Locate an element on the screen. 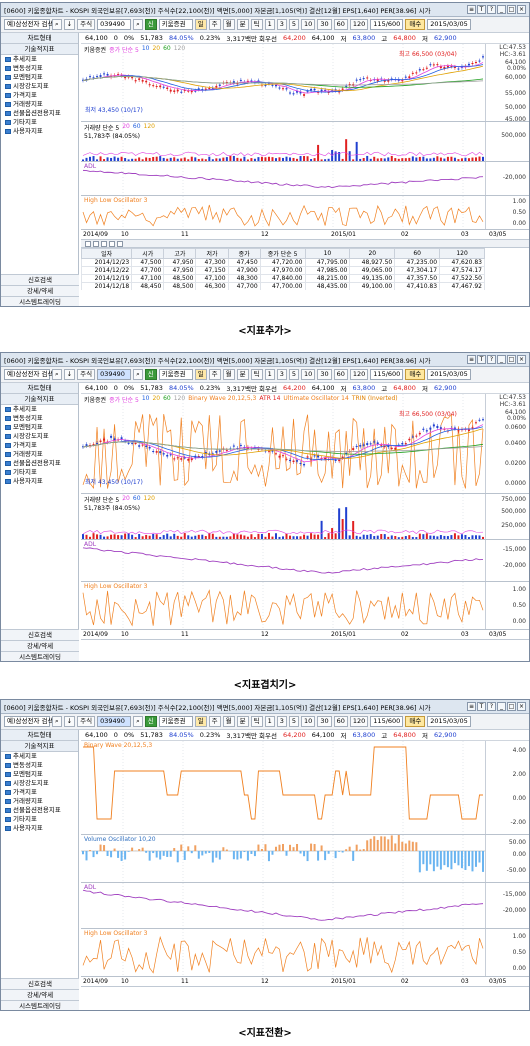 This screenshot has height=1046, width=530. column-header: 60 is located at coordinates (417, 253).